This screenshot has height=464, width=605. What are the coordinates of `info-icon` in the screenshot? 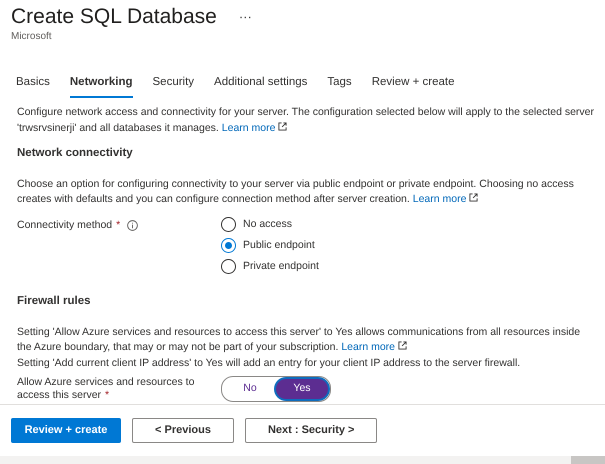 It's located at (132, 225).